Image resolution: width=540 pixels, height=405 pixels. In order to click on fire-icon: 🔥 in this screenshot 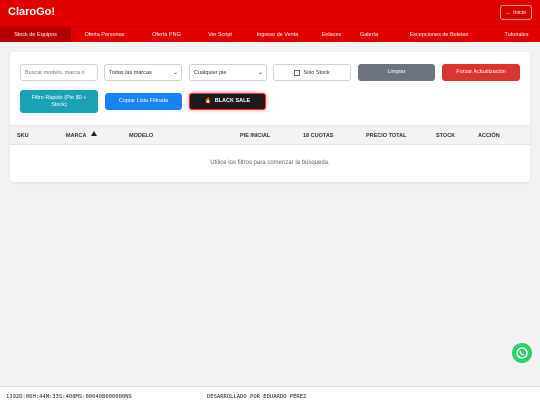, I will do `click(208, 101)`.